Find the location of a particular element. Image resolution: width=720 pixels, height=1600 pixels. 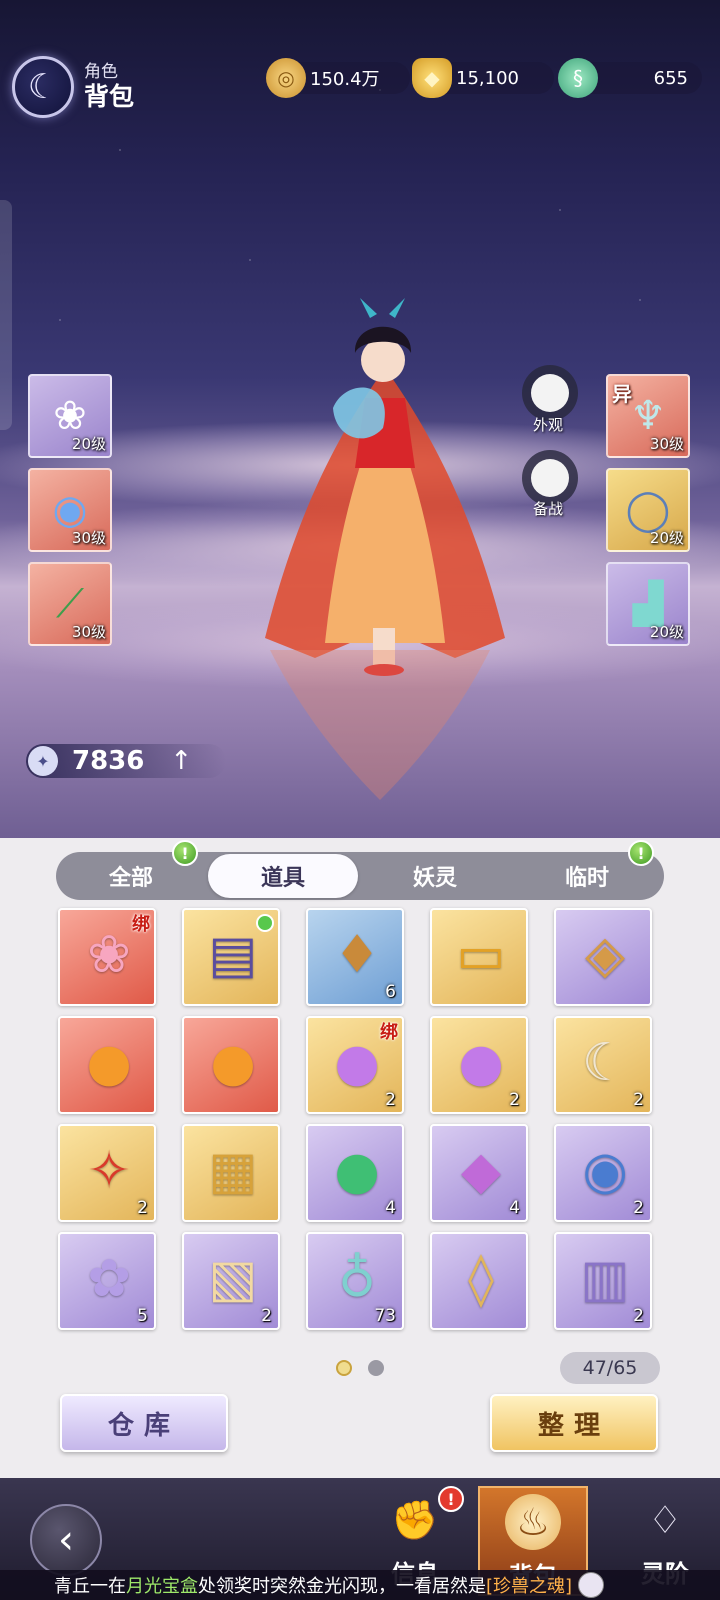

fist-icon: ✊ is located at coordinates (415, 1519).